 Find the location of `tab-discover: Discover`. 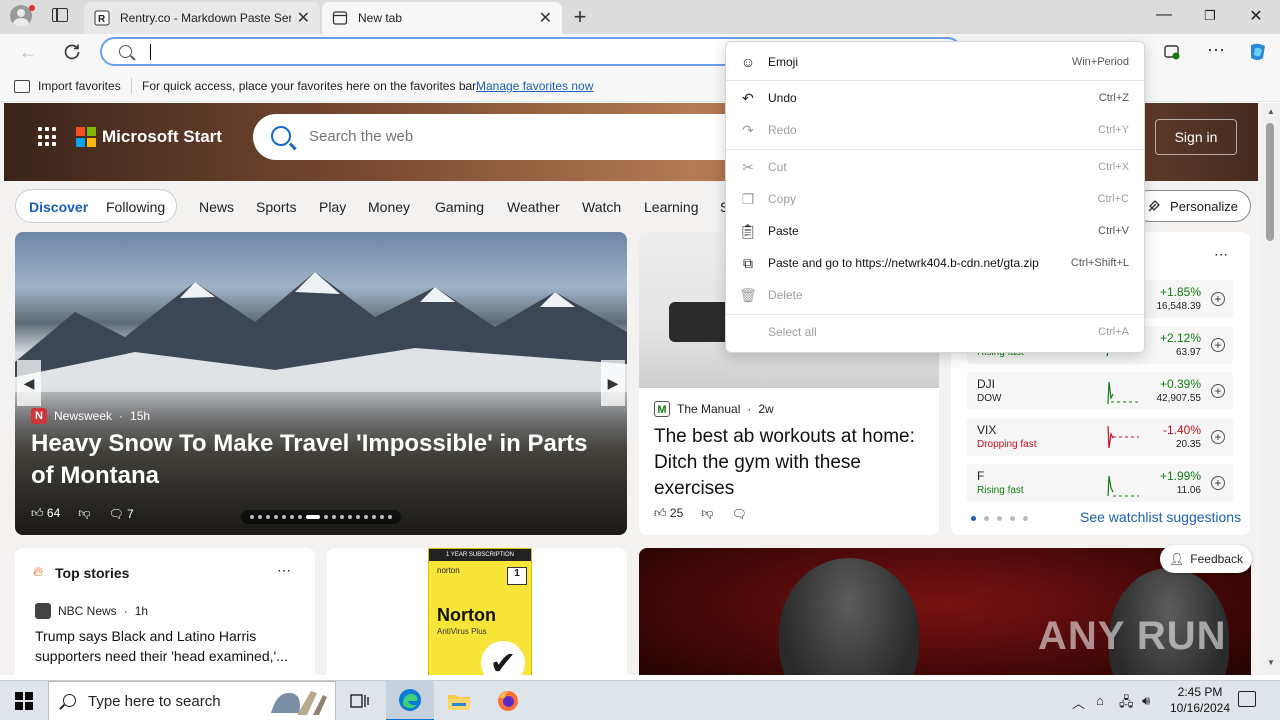

tab-discover: Discover is located at coordinates (58, 207).